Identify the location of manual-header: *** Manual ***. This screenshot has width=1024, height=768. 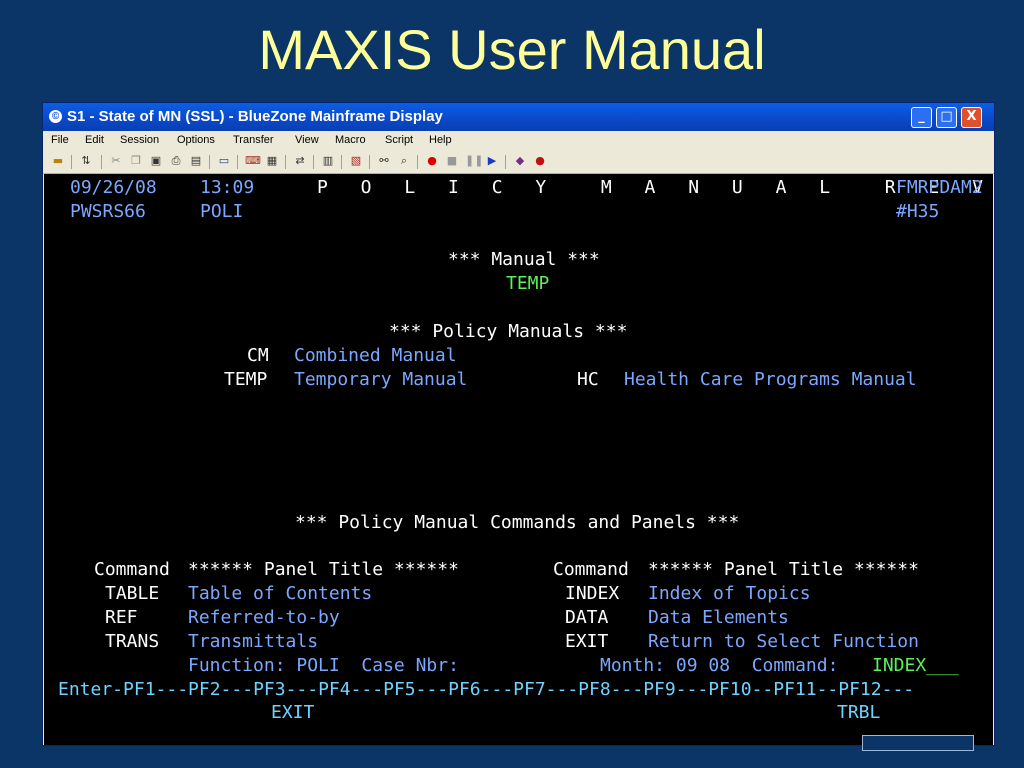
(524, 259).